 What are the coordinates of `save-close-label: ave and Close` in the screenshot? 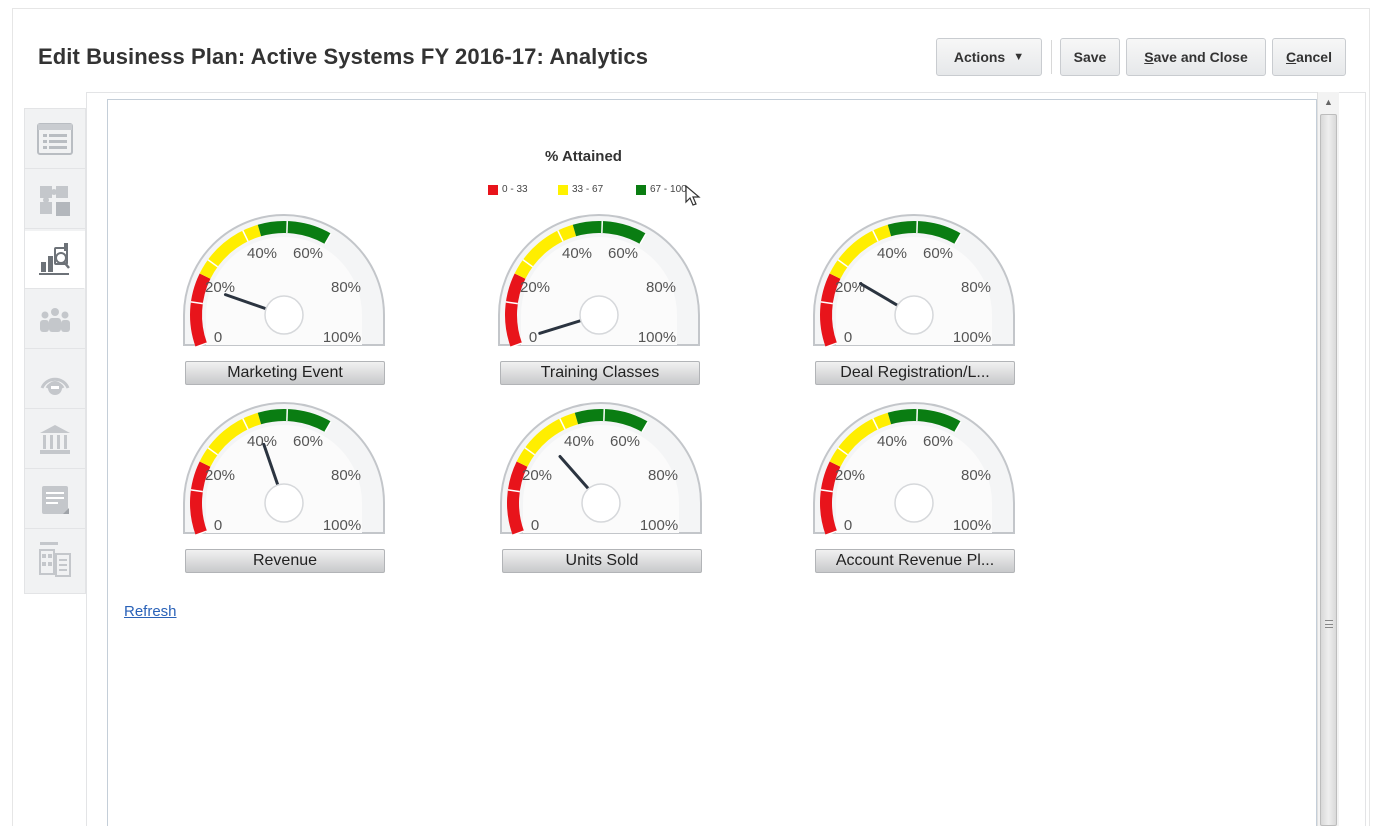 It's located at (1200, 57).